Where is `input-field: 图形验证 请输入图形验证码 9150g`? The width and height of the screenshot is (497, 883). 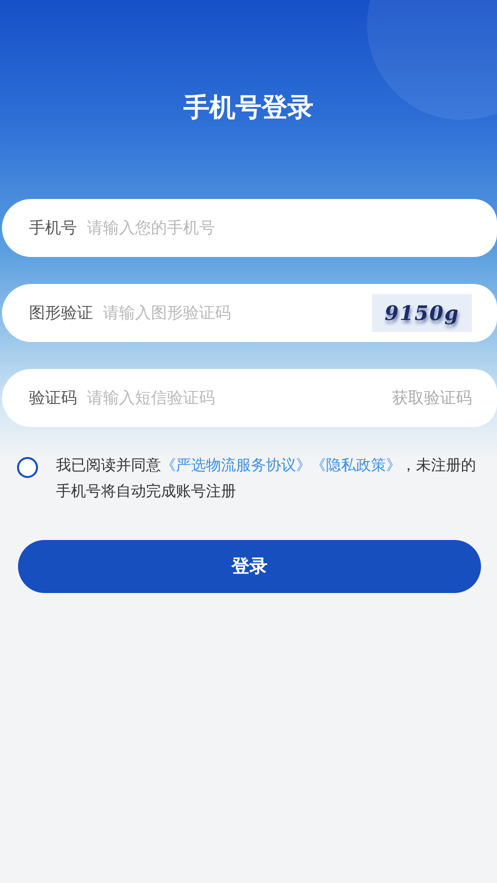 input-field: 图形验证 请输入图形验证码 9150g is located at coordinates (249, 313).